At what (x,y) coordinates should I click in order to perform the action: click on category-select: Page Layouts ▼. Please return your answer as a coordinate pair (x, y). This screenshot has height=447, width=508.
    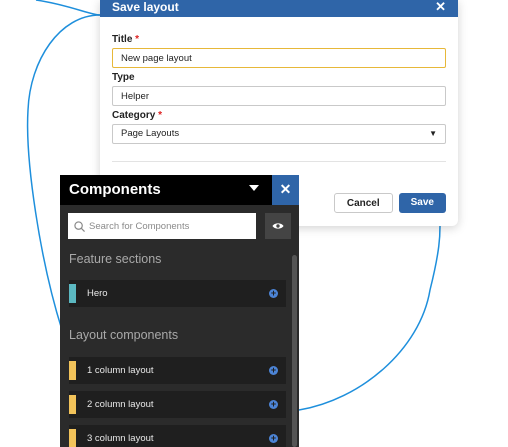
    Looking at the image, I should click on (279, 134).